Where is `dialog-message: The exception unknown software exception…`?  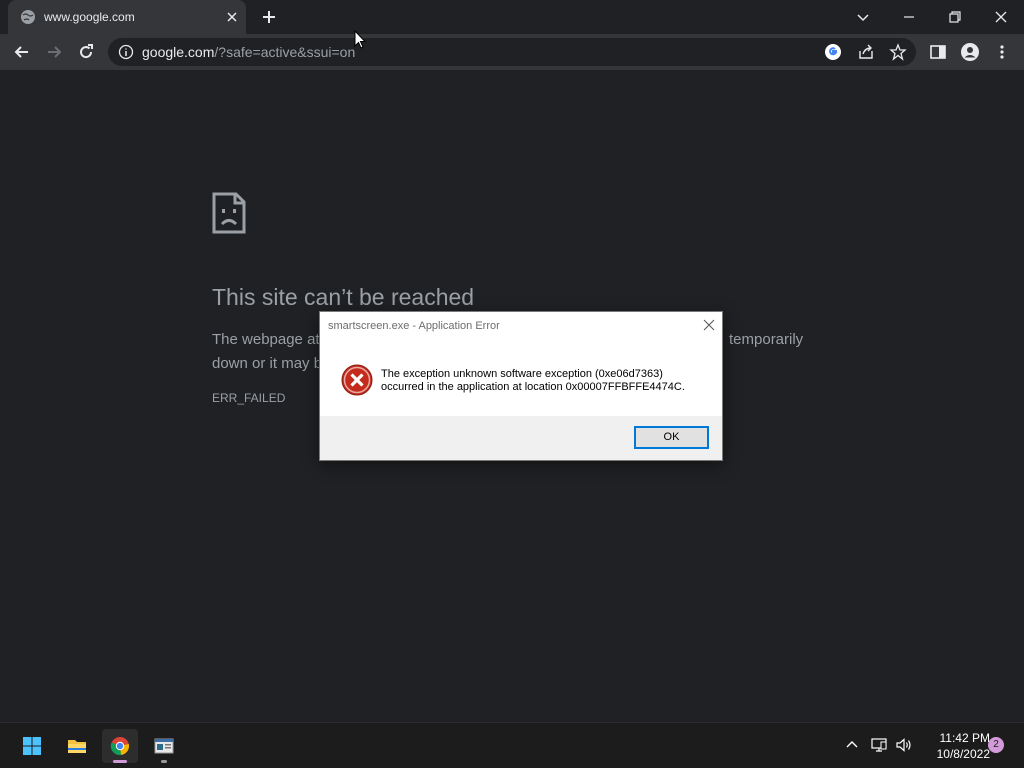 dialog-message: The exception unknown software exception… is located at coordinates (546, 381).